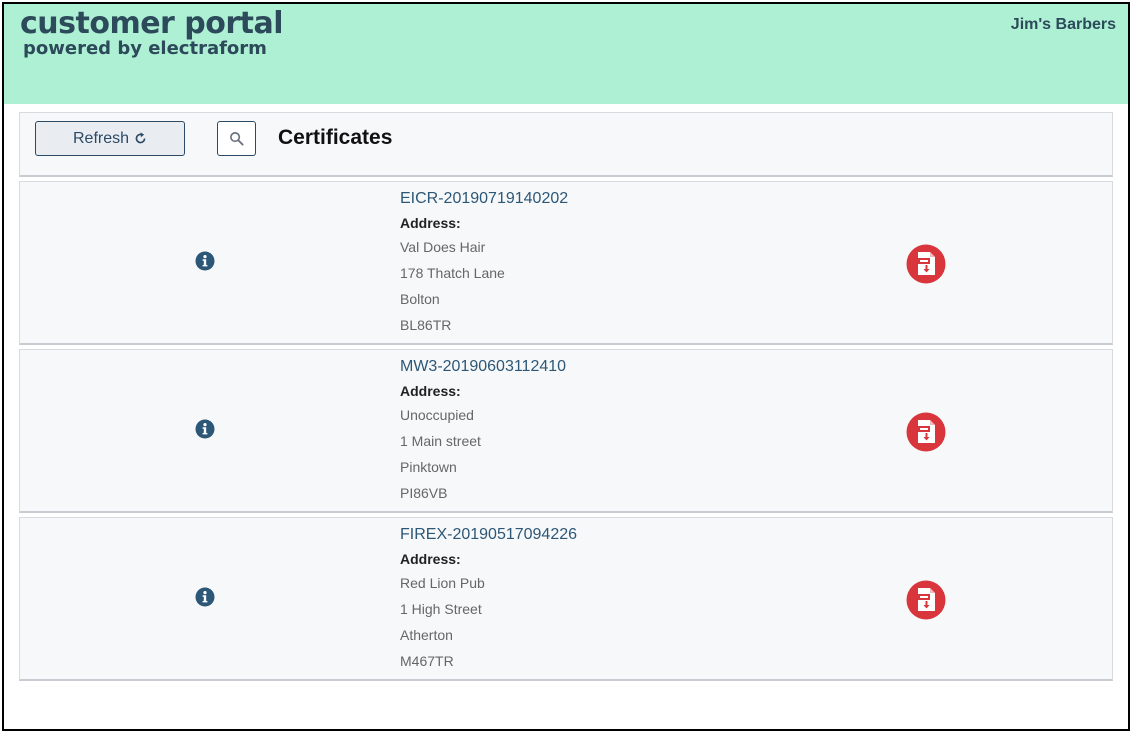 This screenshot has width=1132, height=733. What do you see at coordinates (426, 325) in the screenshot?
I see `address-line: BL86TR` at bounding box center [426, 325].